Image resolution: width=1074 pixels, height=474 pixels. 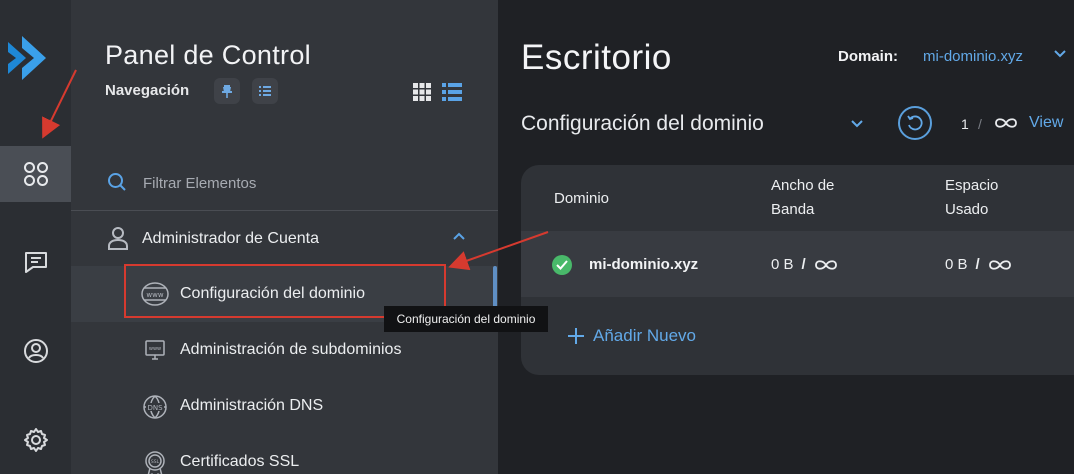 I want to click on tooltip: Configuración del dominio, so click(x=466, y=319).